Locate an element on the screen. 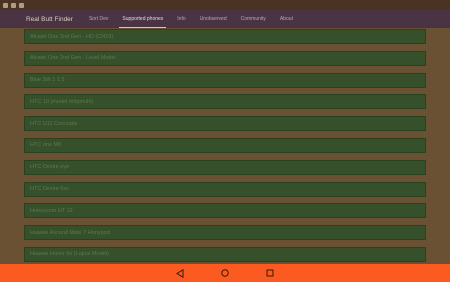 The height and width of the screenshot is (282, 450). tab-unobserved: Unobserved is located at coordinates (213, 19).